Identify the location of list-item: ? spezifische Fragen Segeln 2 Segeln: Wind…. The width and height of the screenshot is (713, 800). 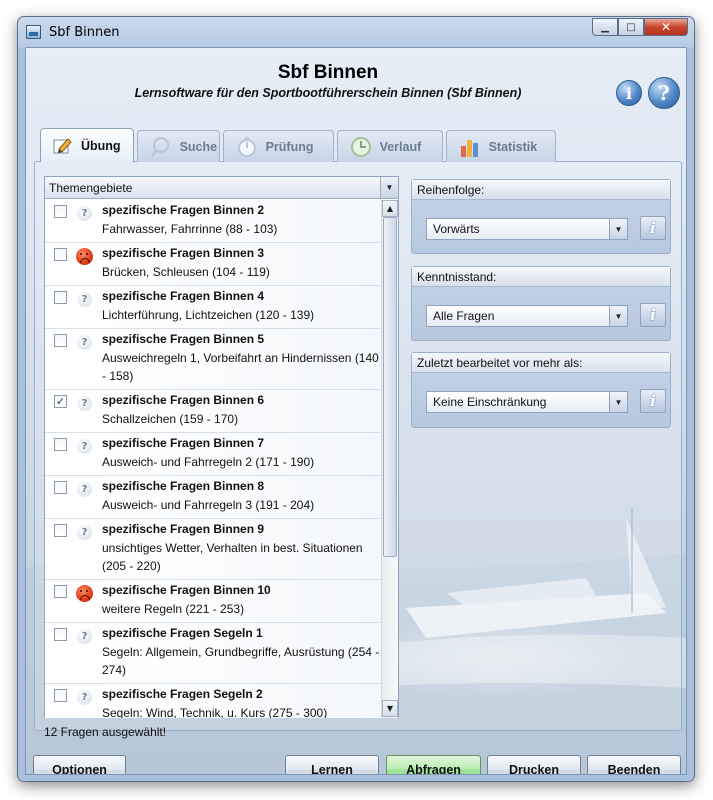
(213, 701).